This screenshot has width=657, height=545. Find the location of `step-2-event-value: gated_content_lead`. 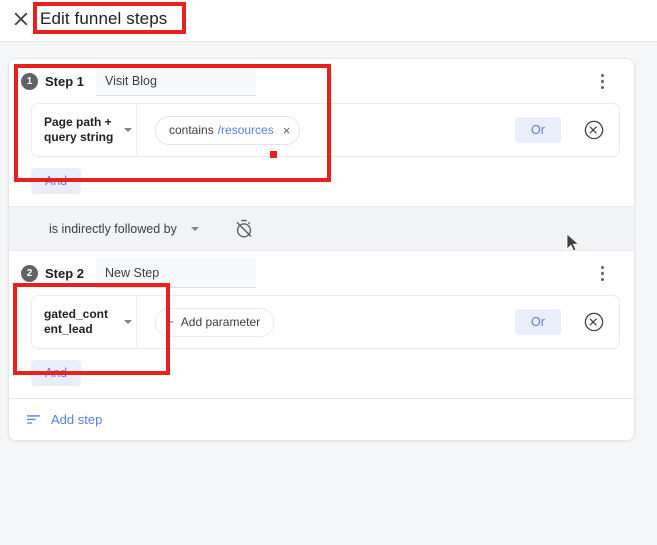

step-2-event-value: gated_content_lead is located at coordinates (76, 321).